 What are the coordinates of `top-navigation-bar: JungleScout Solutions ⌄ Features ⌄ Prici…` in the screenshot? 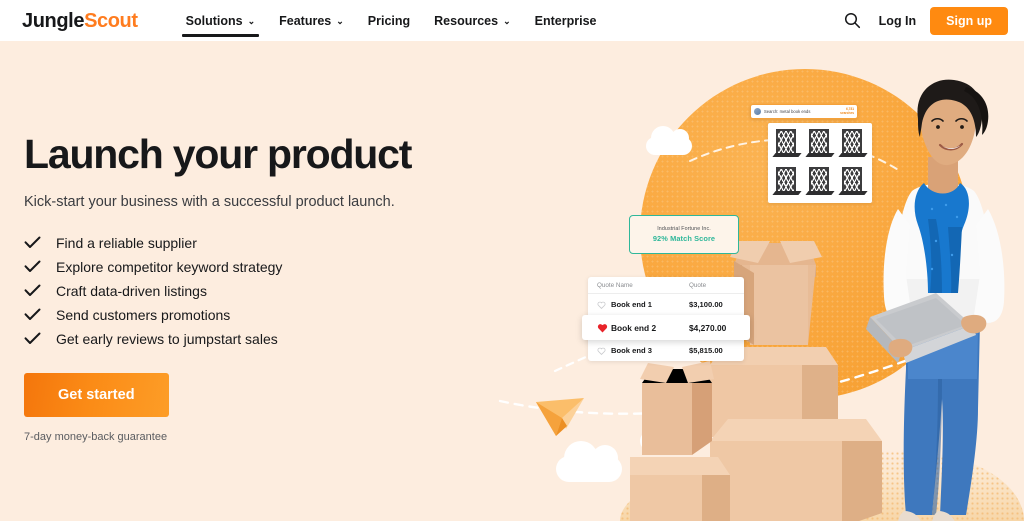 It's located at (512, 20).